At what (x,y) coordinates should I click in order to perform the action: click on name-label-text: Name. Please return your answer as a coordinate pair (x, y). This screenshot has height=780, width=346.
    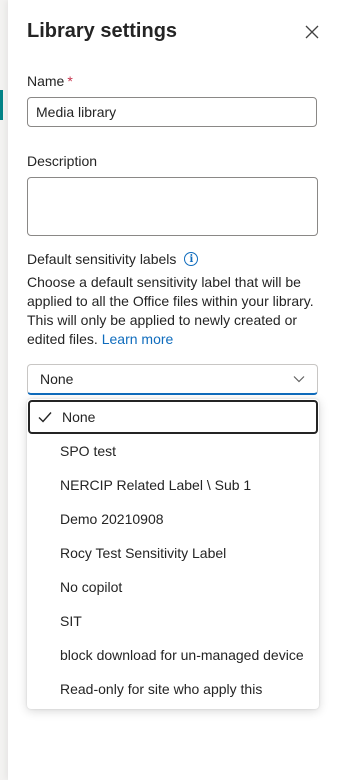
    Looking at the image, I should click on (46, 81).